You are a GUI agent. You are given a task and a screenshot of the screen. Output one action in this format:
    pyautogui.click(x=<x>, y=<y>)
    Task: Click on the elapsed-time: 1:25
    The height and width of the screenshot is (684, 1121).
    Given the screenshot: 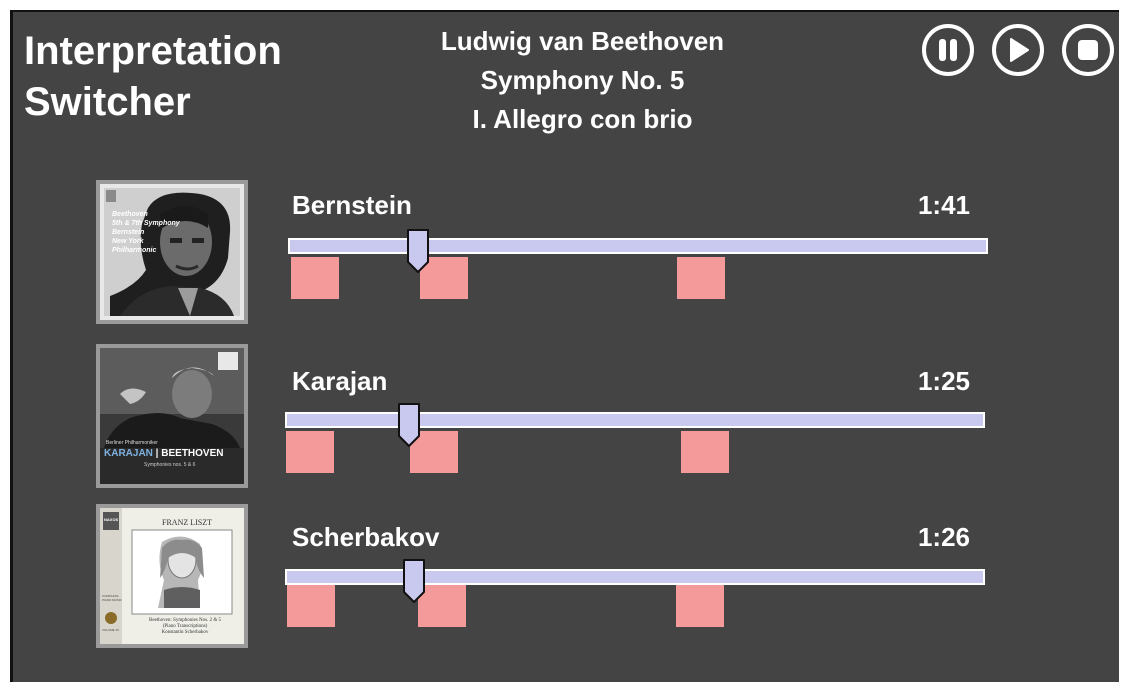 What is the action you would take?
    pyautogui.click(x=943, y=381)
    